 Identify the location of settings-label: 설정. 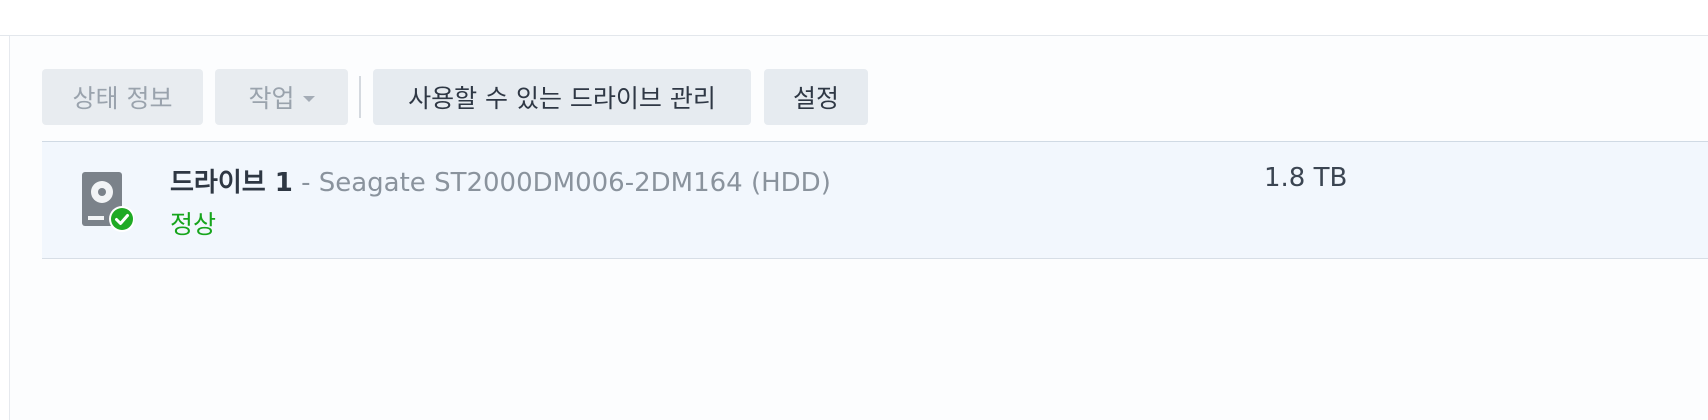
(815, 98).